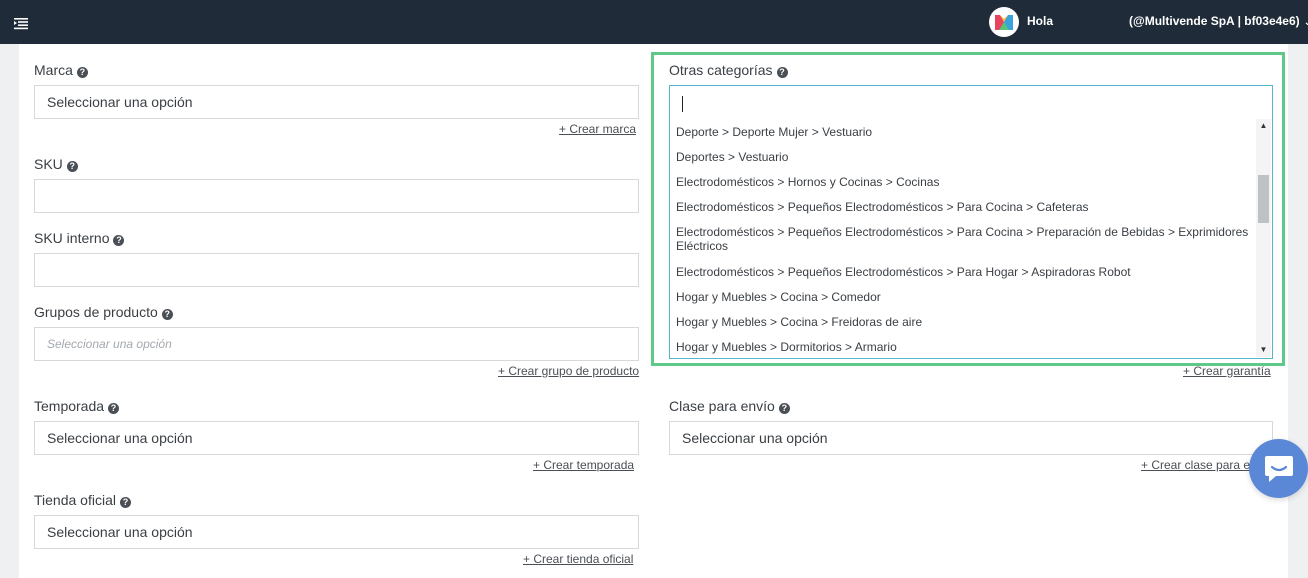 This screenshot has height=578, width=1308. Describe the element at coordinates (682, 104) in the screenshot. I see `text-cursor` at that location.